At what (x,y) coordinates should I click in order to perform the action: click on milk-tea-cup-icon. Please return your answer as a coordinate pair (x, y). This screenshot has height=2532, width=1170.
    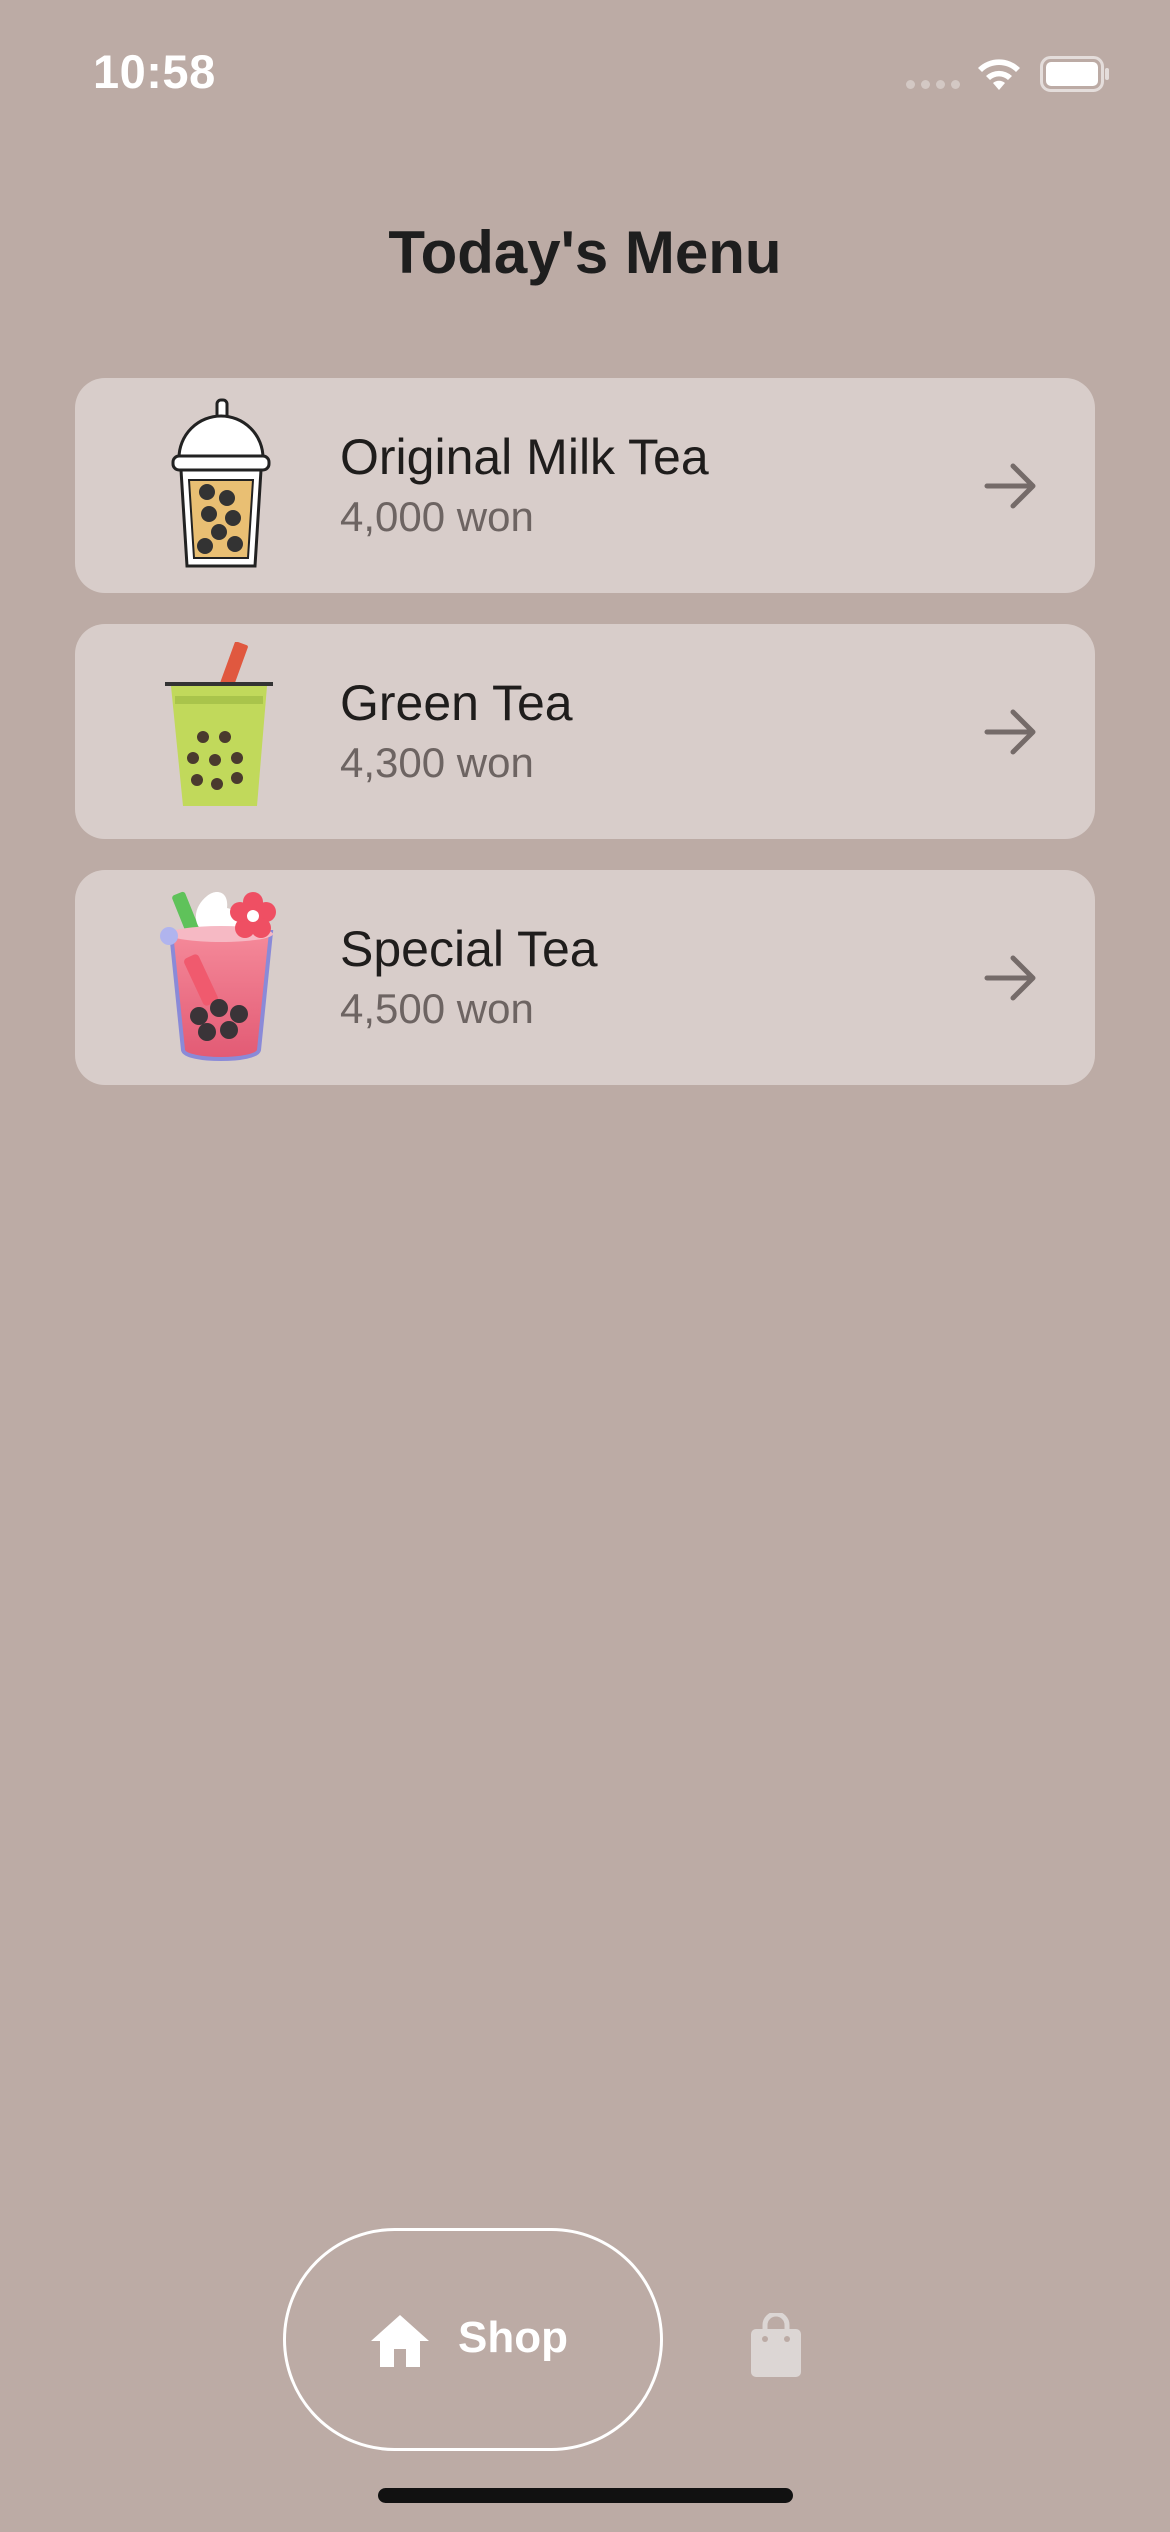
    Looking at the image, I should click on (221, 483).